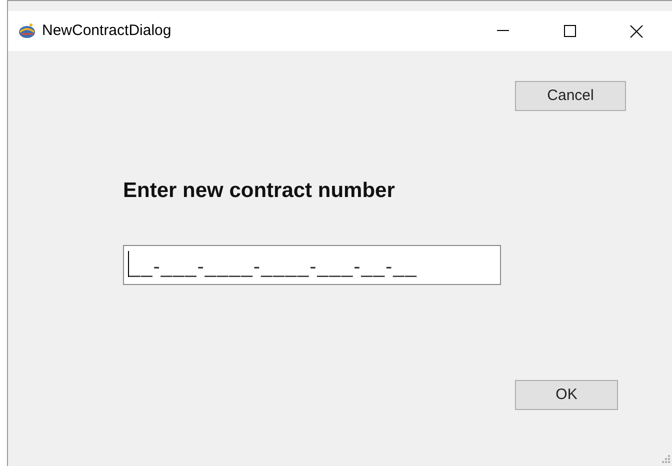 The image size is (672, 466). Describe the element at coordinates (566, 395) in the screenshot. I see `ok-button: OK` at that location.